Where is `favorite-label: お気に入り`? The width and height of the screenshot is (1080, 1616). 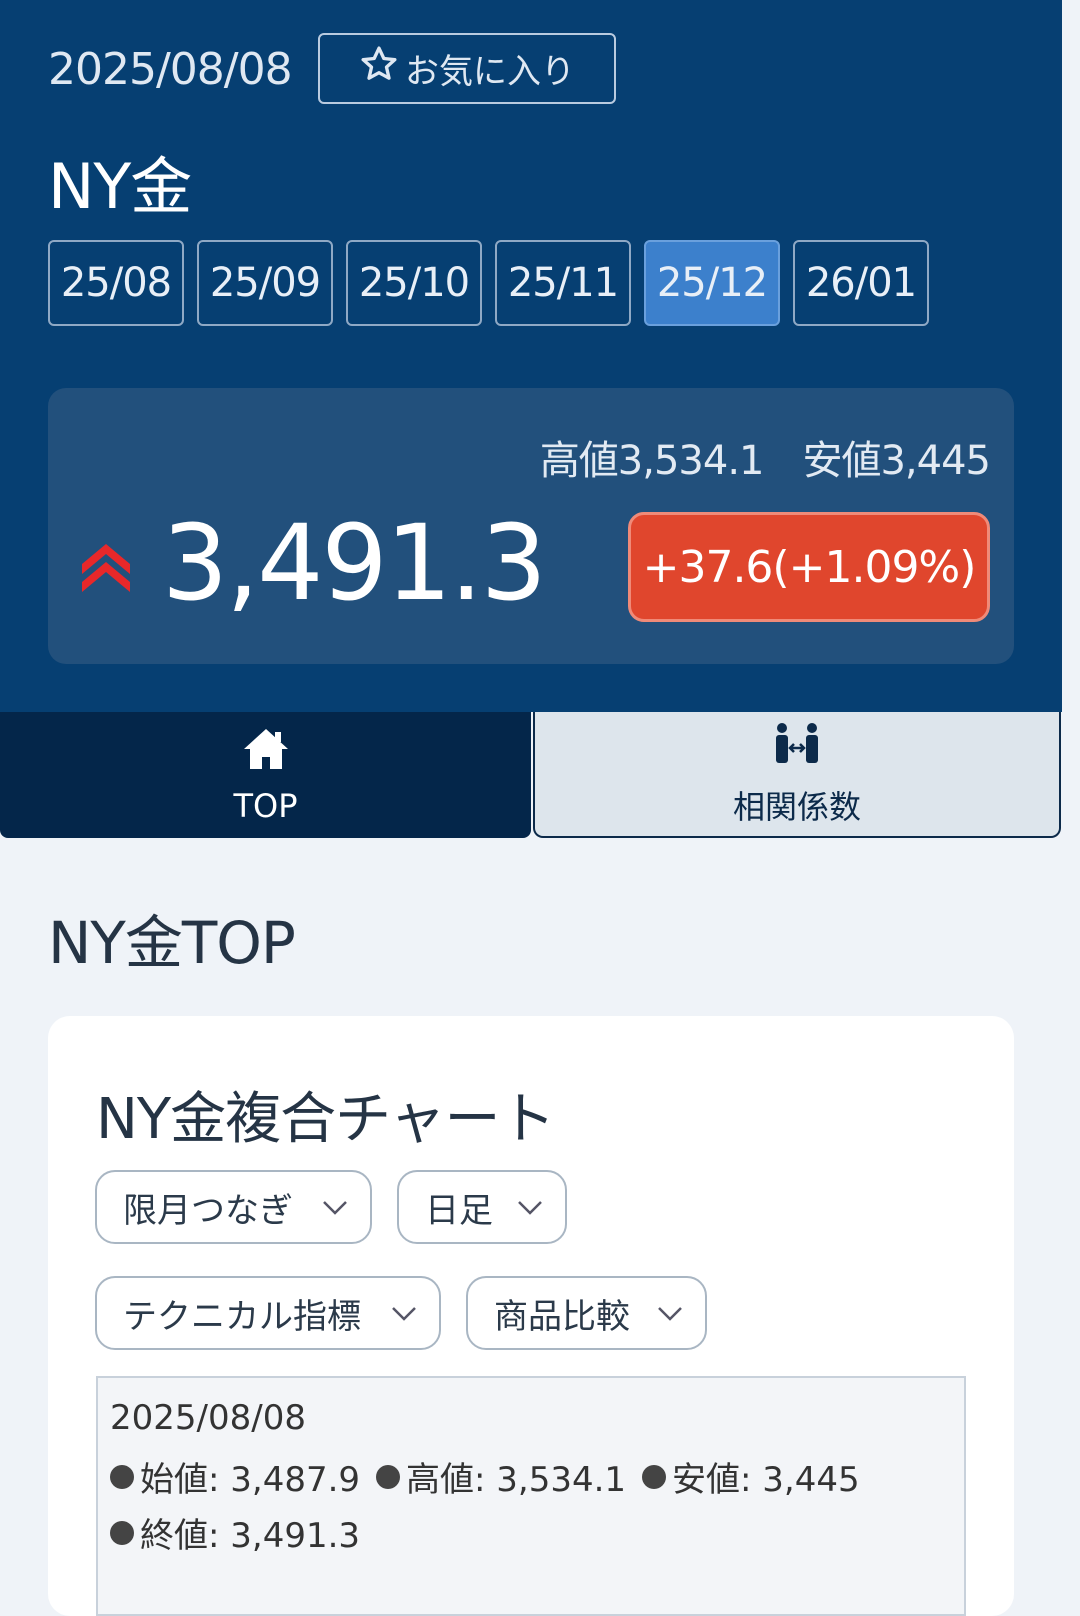
favorite-label: お気に入り is located at coordinates (490, 72).